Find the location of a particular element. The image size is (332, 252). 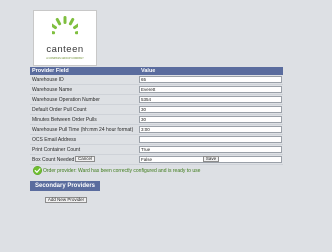

field-label-warehouse-operation-number: Warehouse Operation Number is located at coordinates (84, 99).